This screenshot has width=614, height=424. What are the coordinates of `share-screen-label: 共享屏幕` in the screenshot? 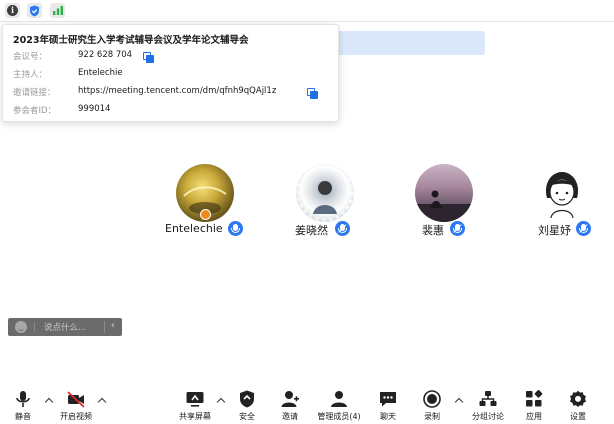 It's located at (195, 416).